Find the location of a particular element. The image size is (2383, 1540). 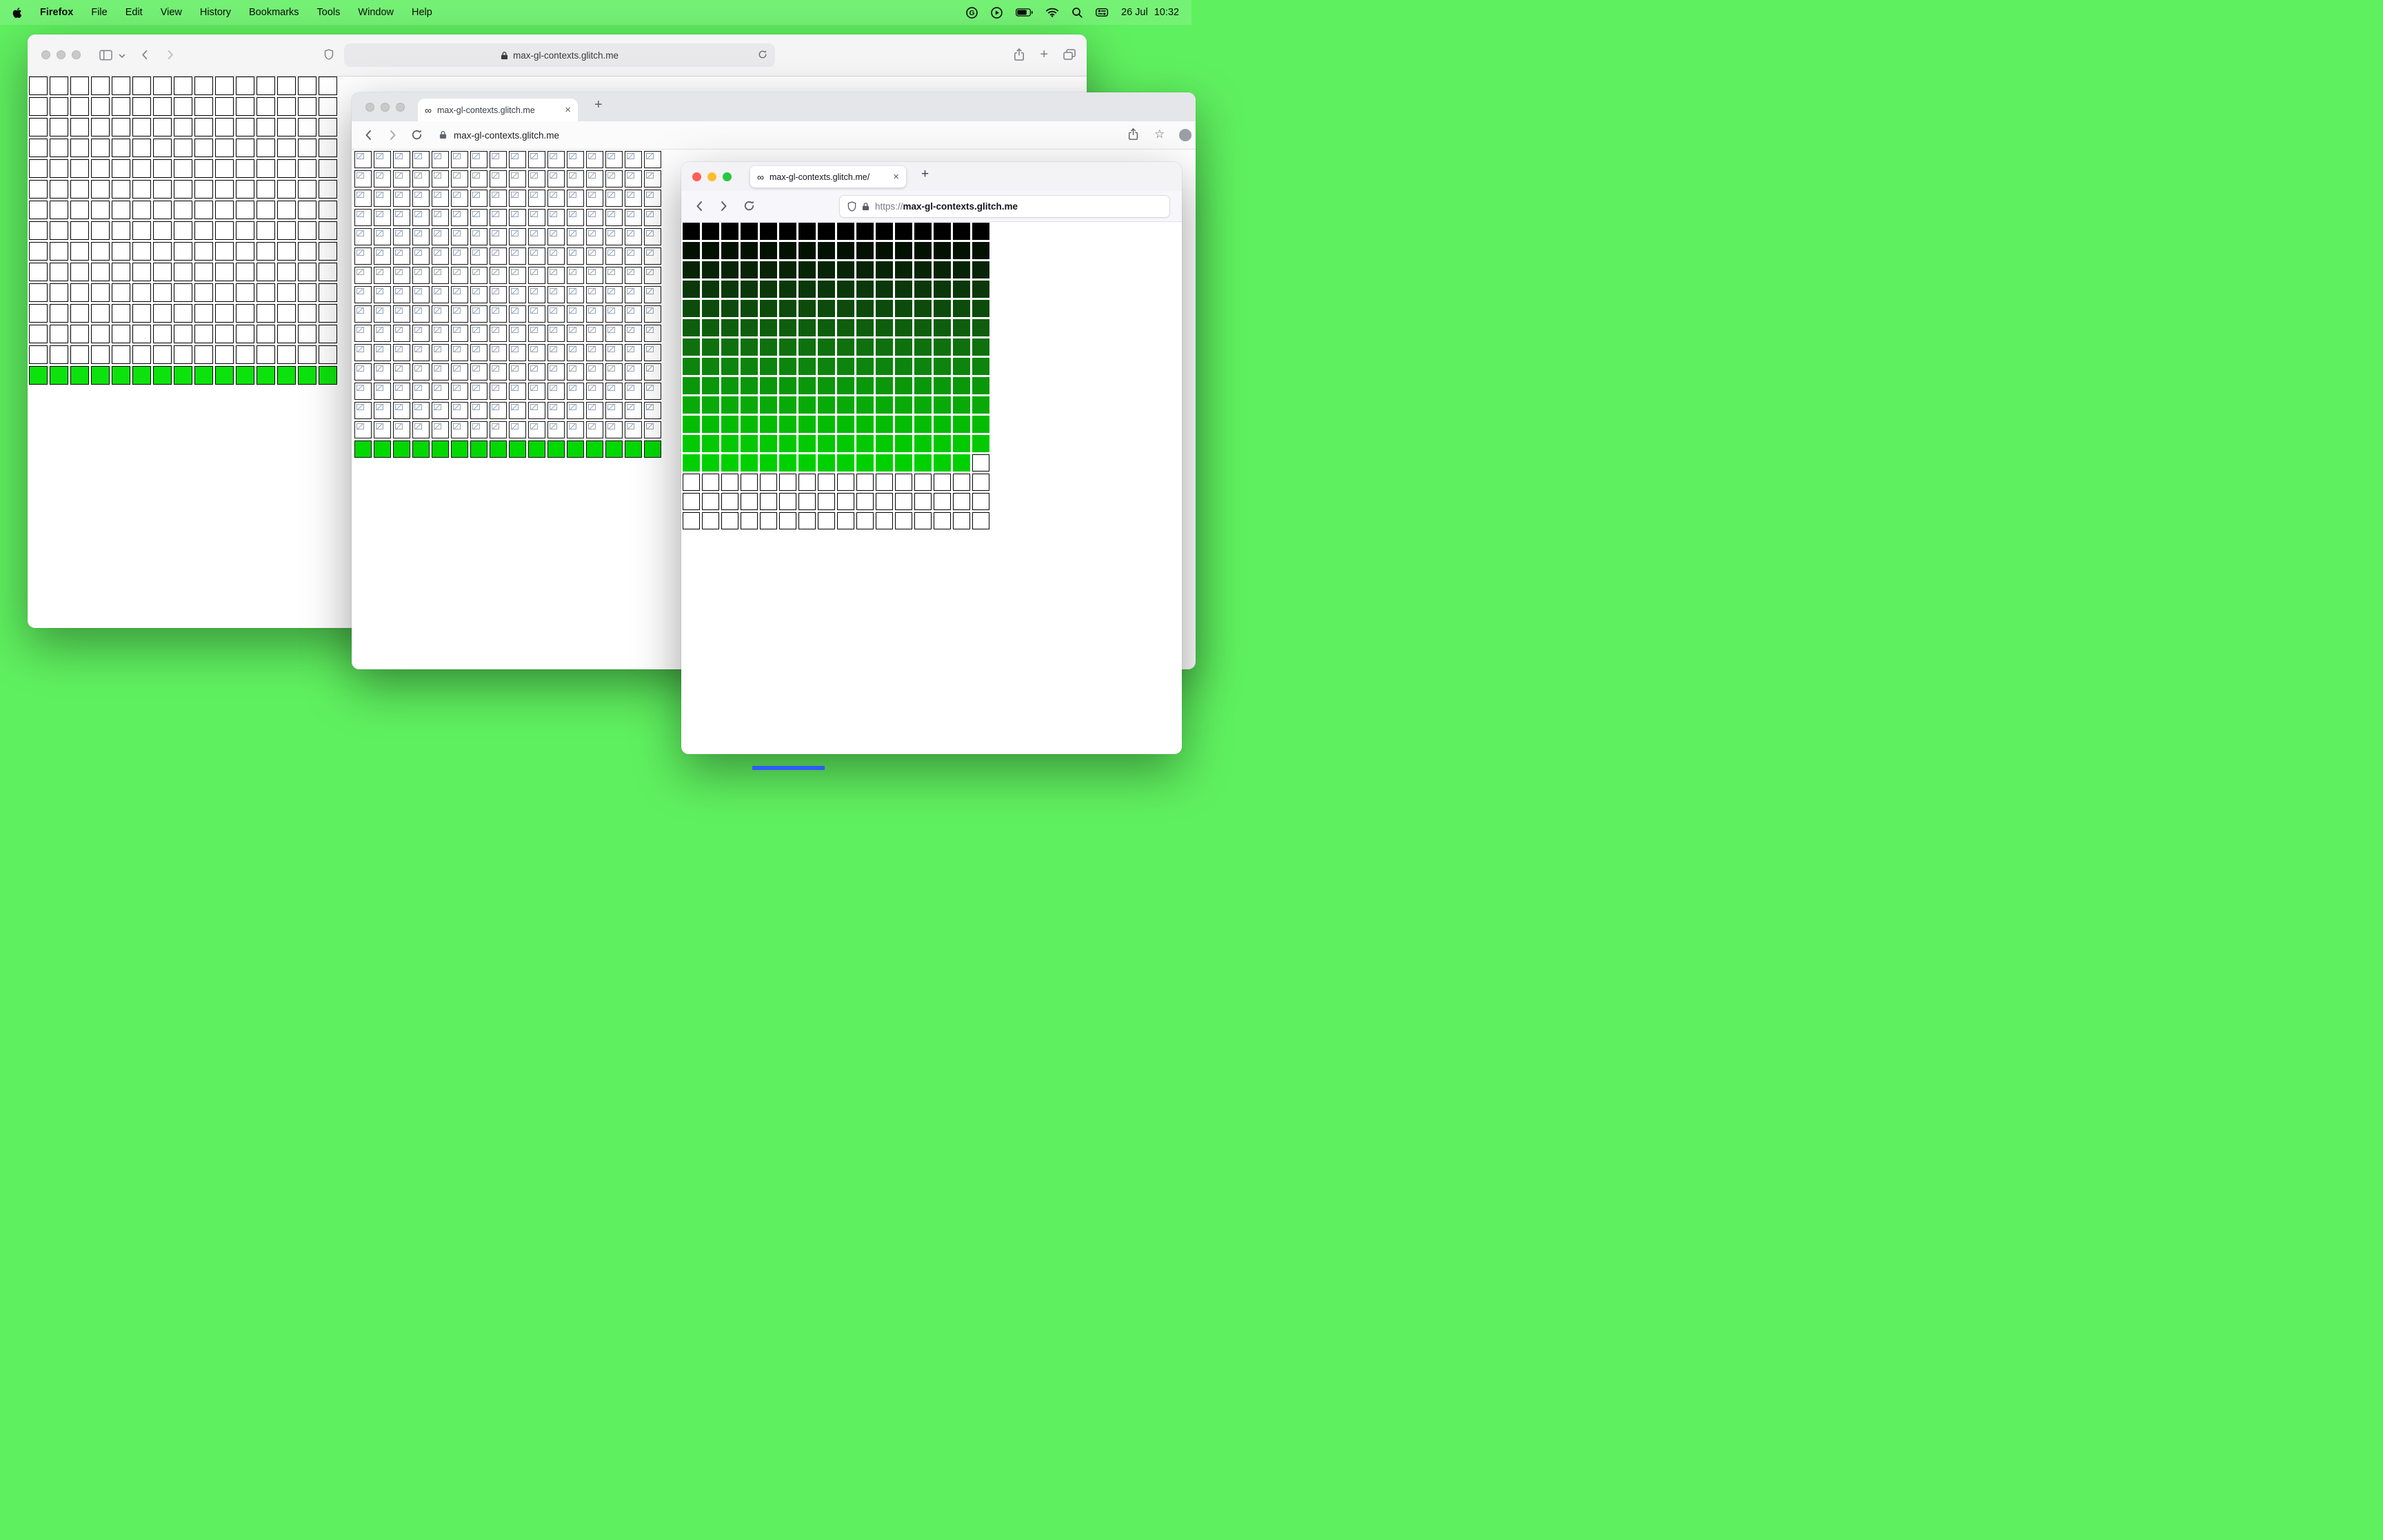

address-bar: max-gl-contexts.glitch.me is located at coordinates (559, 55).